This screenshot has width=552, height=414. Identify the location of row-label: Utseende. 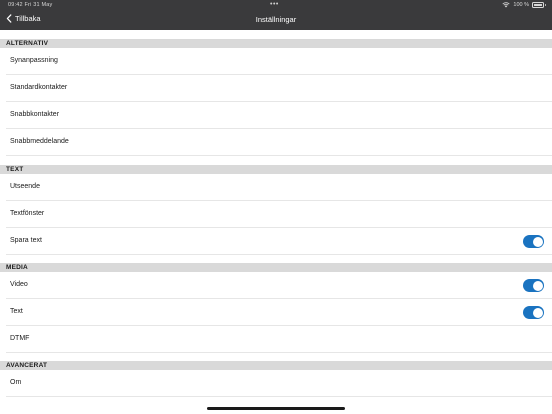
(25, 186).